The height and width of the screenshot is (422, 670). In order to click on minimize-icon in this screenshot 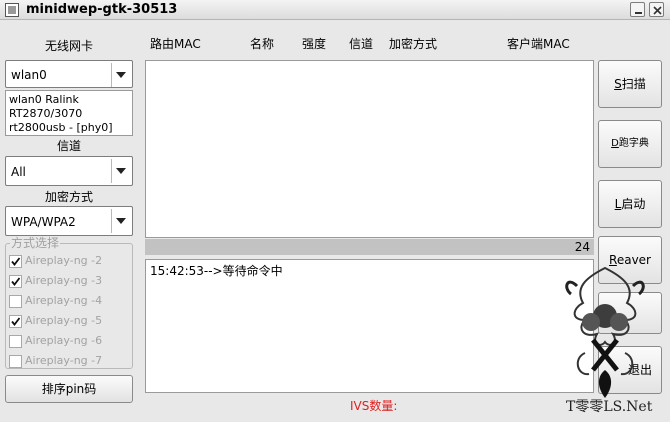, I will do `click(638, 13)`.